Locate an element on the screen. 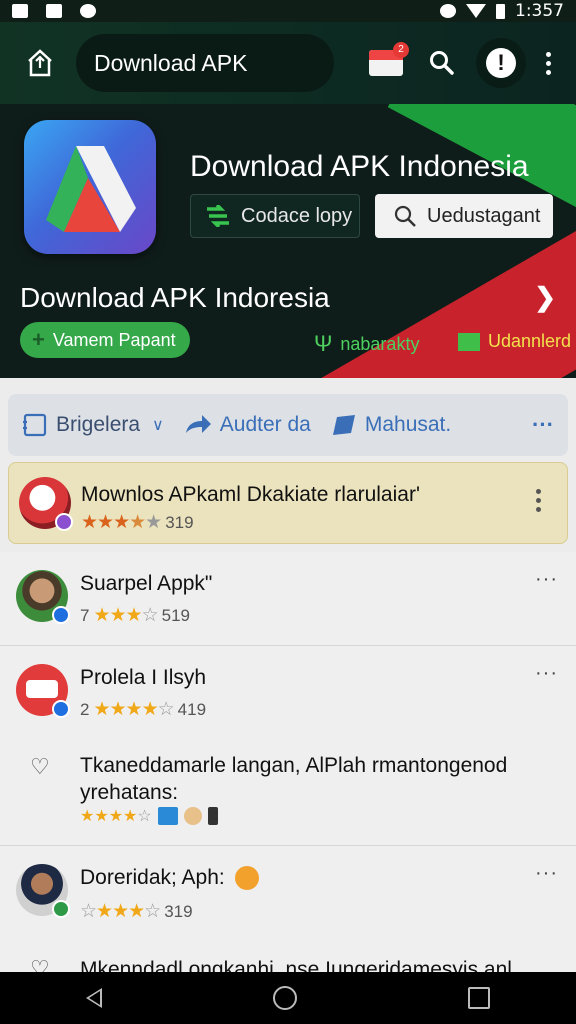 Image resolution: width=576 pixels, height=1024 pixels. banner-tag-udannlerd: Udannlerd is located at coordinates (514, 341).